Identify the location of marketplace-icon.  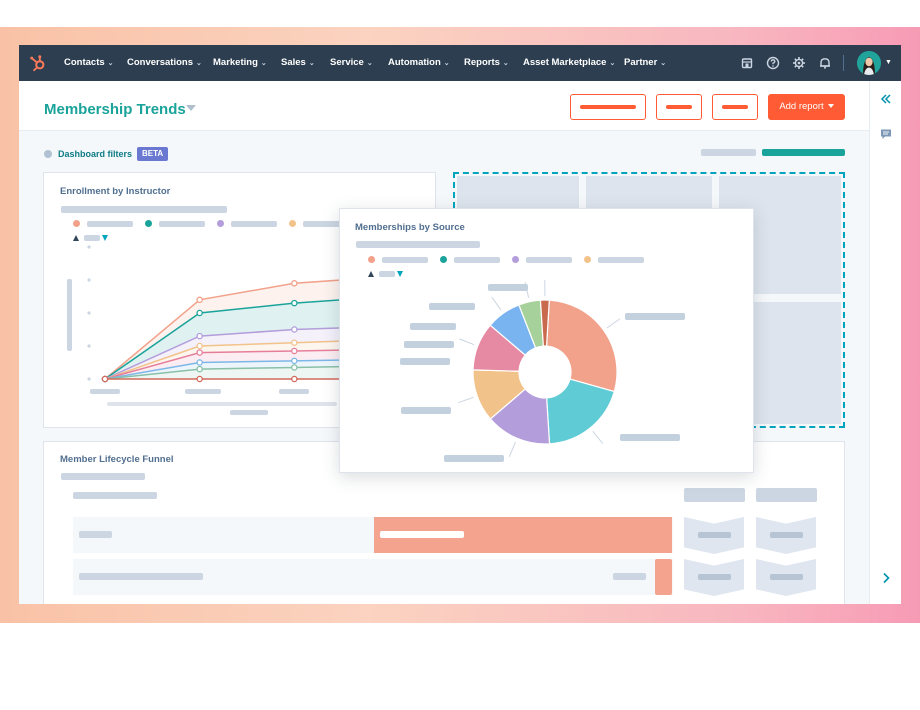
(747, 63).